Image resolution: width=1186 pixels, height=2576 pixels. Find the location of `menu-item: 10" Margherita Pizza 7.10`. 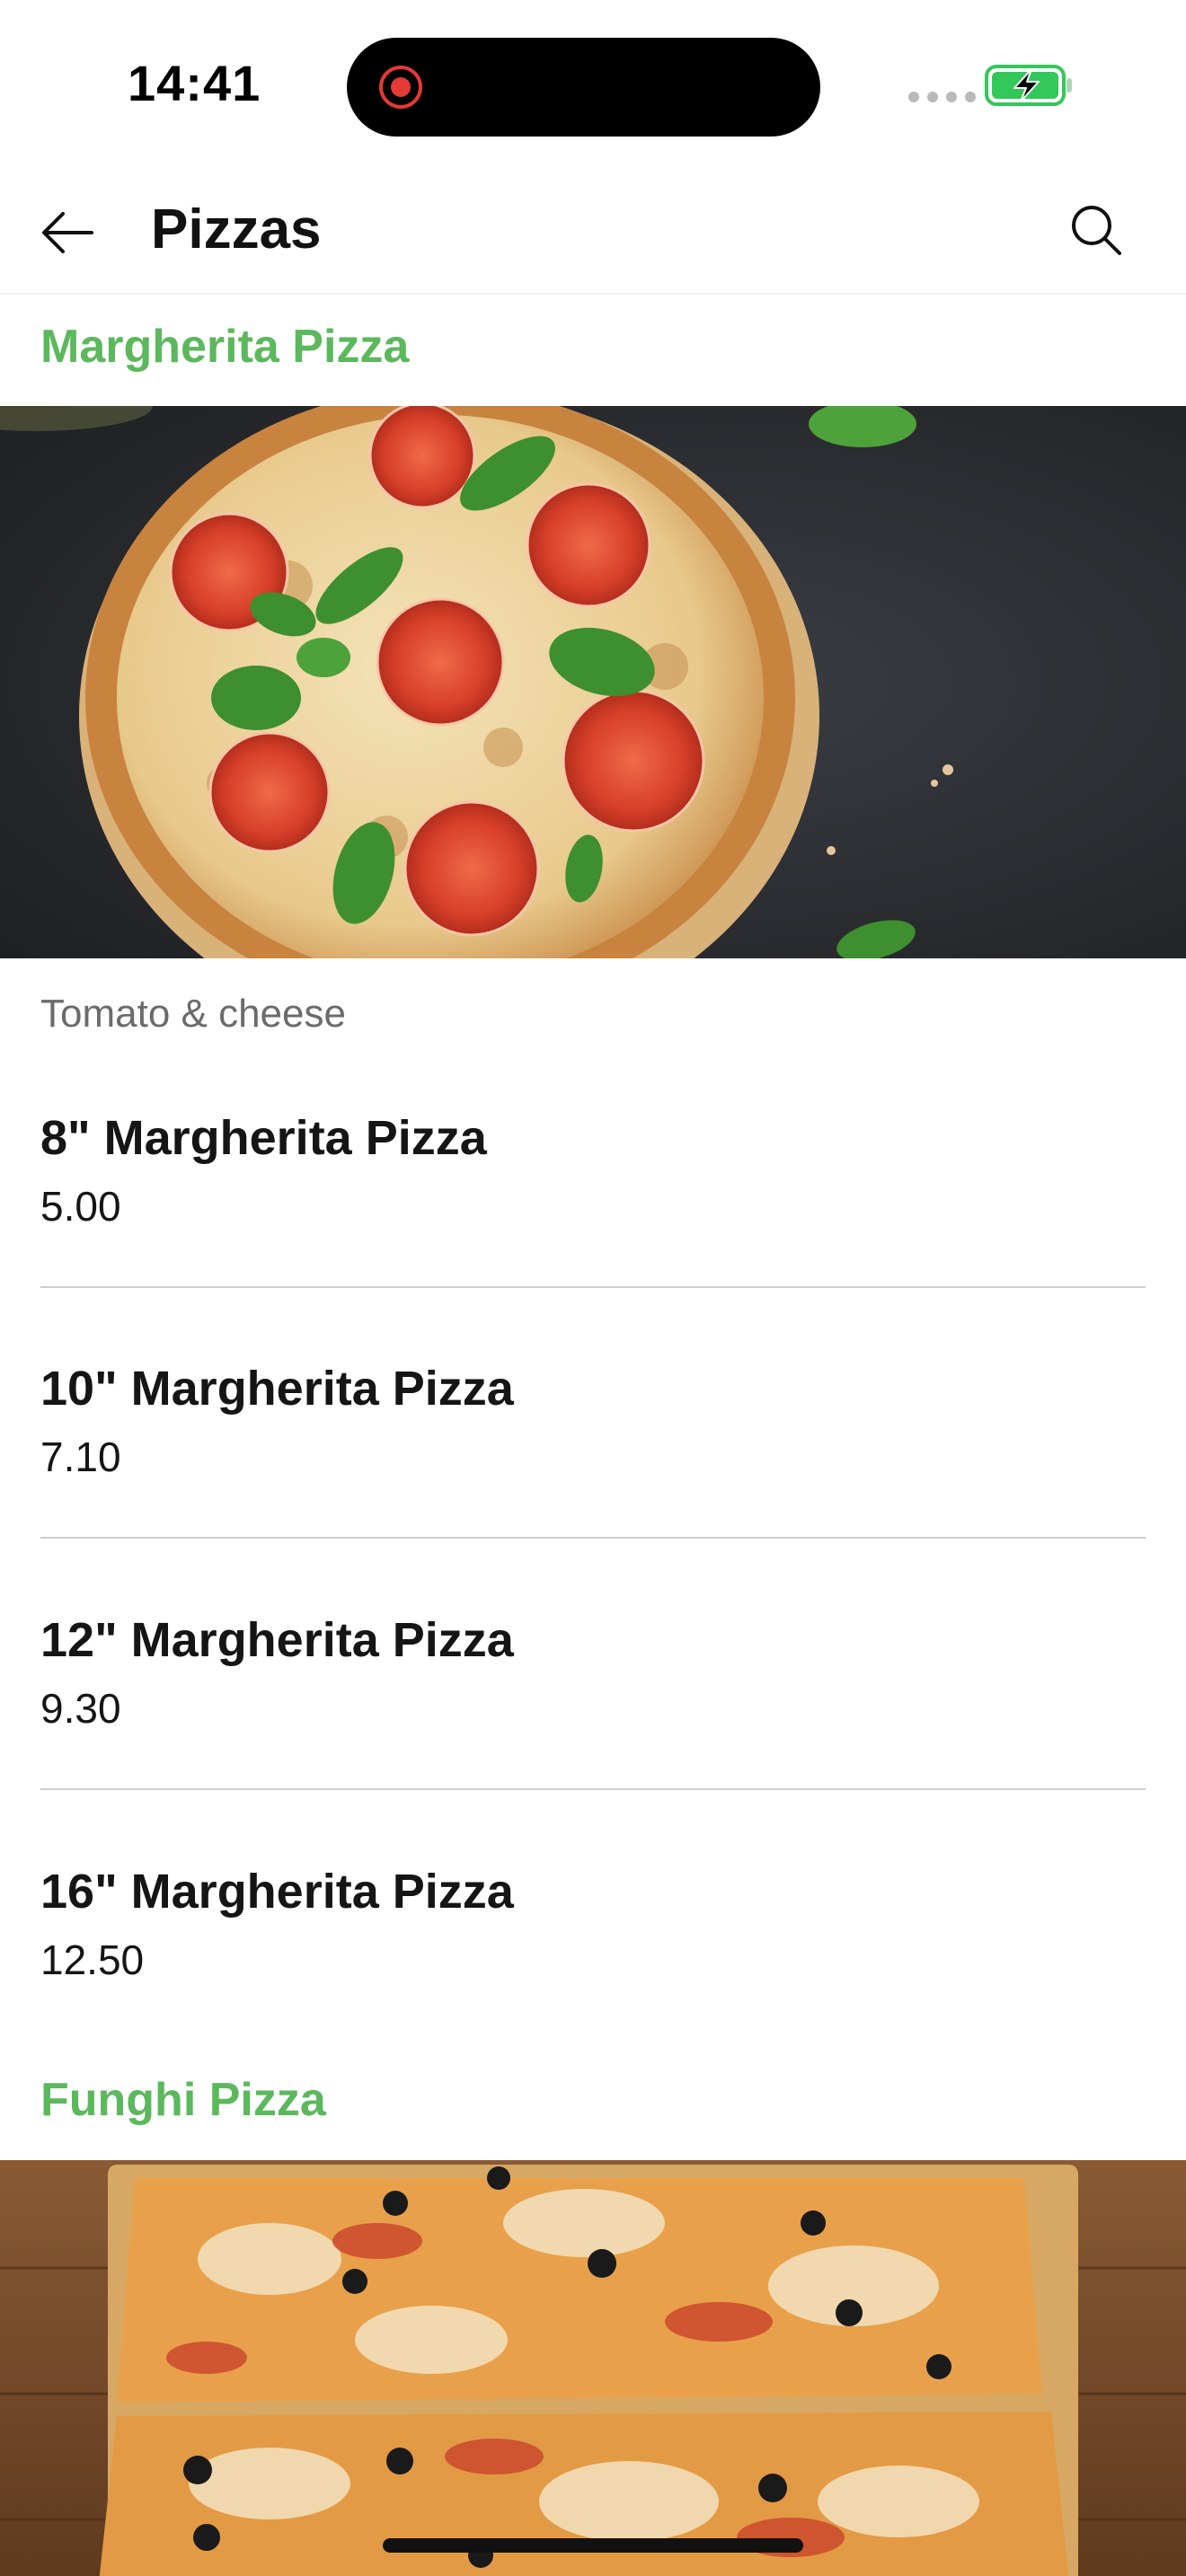

menu-item: 10" Margherita Pizza 7.10 is located at coordinates (593, 1486).